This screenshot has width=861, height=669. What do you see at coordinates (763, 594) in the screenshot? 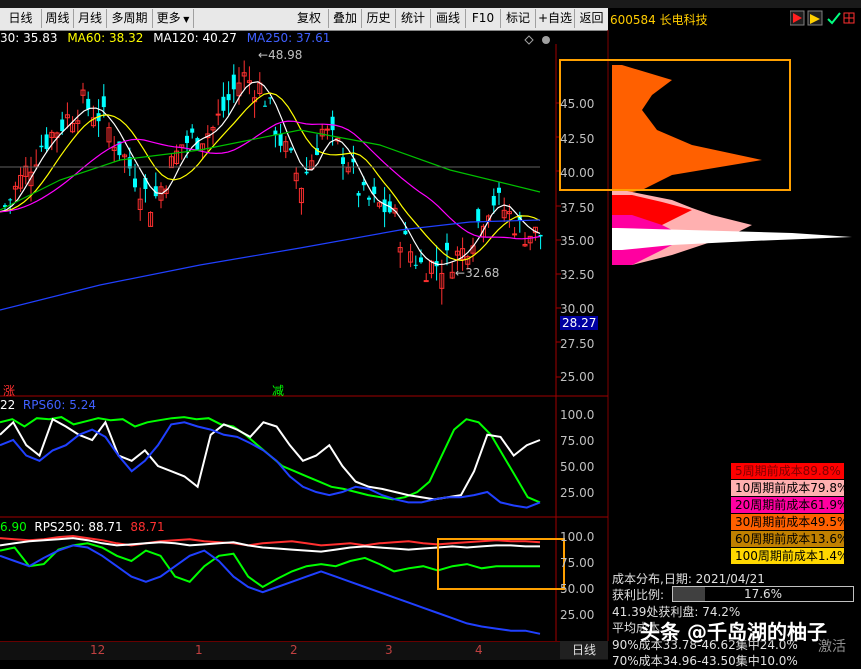
I see `profit-ratio-value: 17.6%` at bounding box center [763, 594].